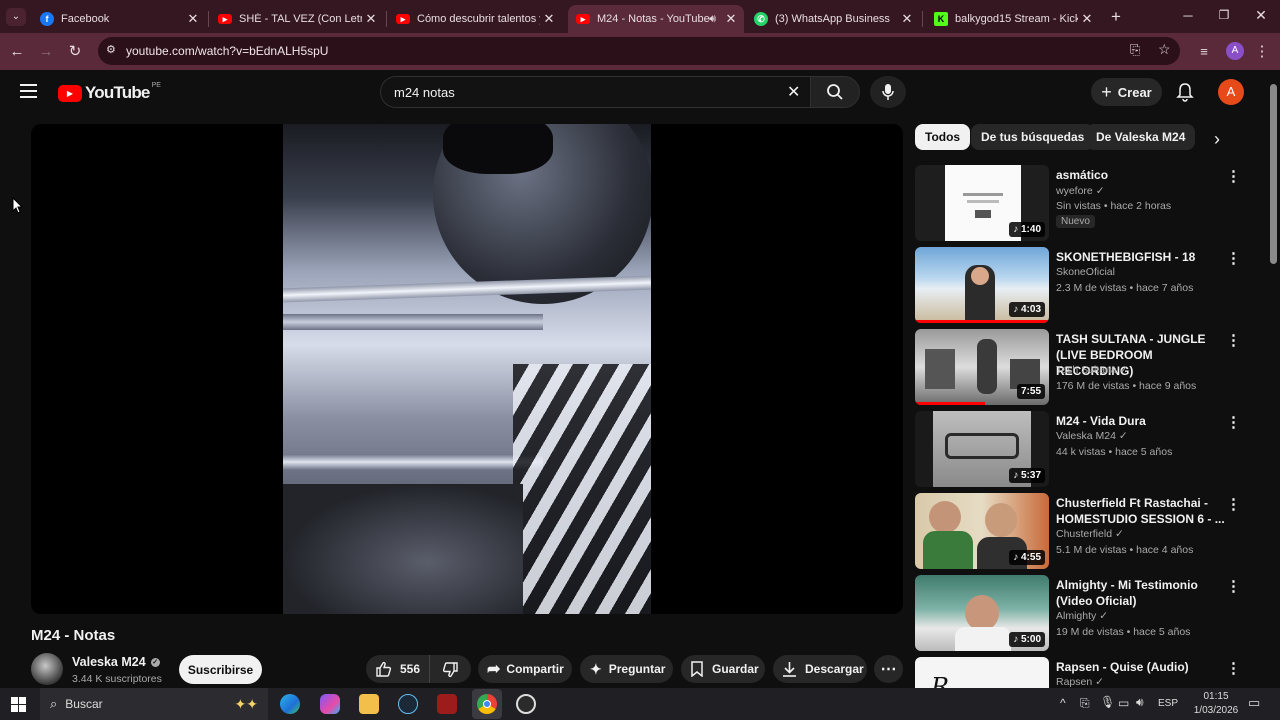 This screenshot has height=720, width=1280. Describe the element at coordinates (1092, 436) in the screenshot. I see `recommendation-channel: Valeska M24 ✓` at that location.